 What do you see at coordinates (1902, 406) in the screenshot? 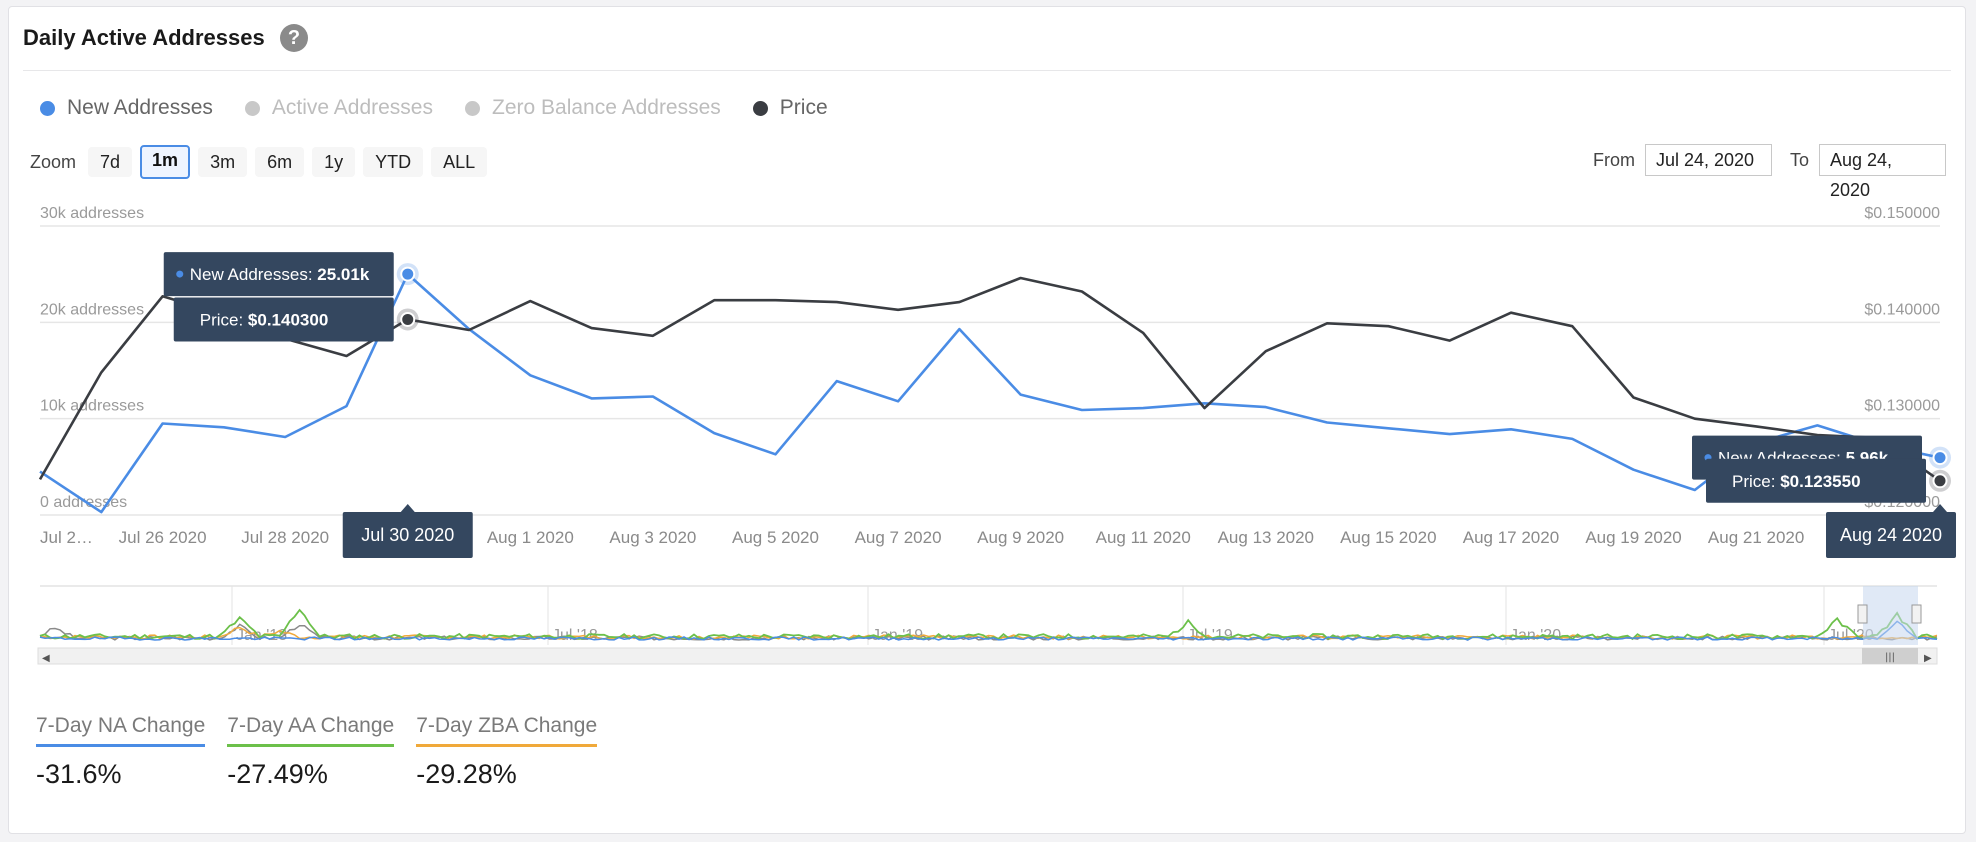
I see `y-right-tick-label: $0.130000` at bounding box center [1902, 406].